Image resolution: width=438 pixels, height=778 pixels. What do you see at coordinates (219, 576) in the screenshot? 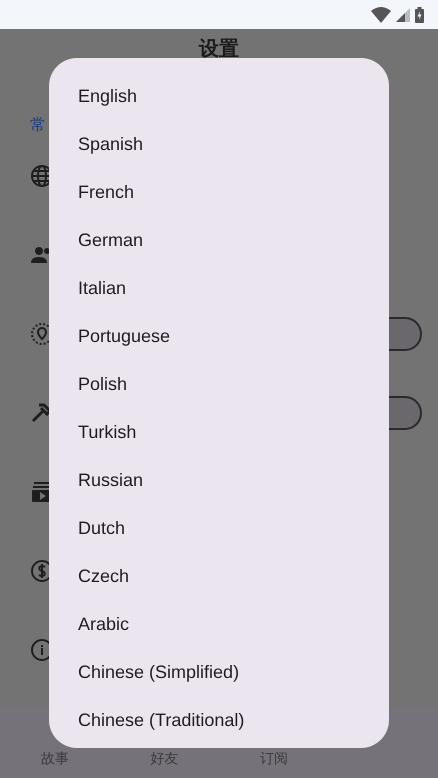
I see `language-option: Czech` at bounding box center [219, 576].